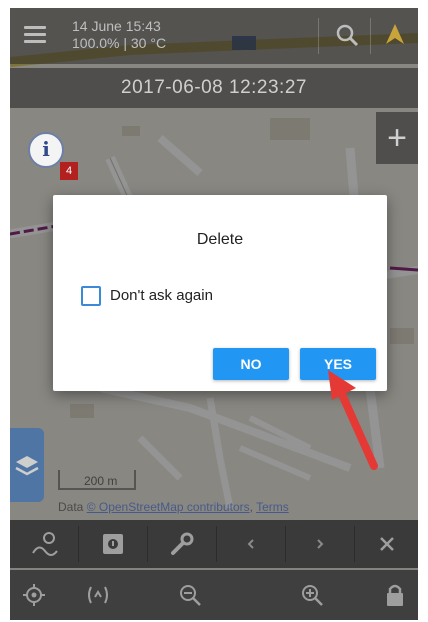 The width and height of the screenshot is (428, 622). I want to click on map-attribution: Data © OpenStreetMap contributors, Terms, so click(173, 507).